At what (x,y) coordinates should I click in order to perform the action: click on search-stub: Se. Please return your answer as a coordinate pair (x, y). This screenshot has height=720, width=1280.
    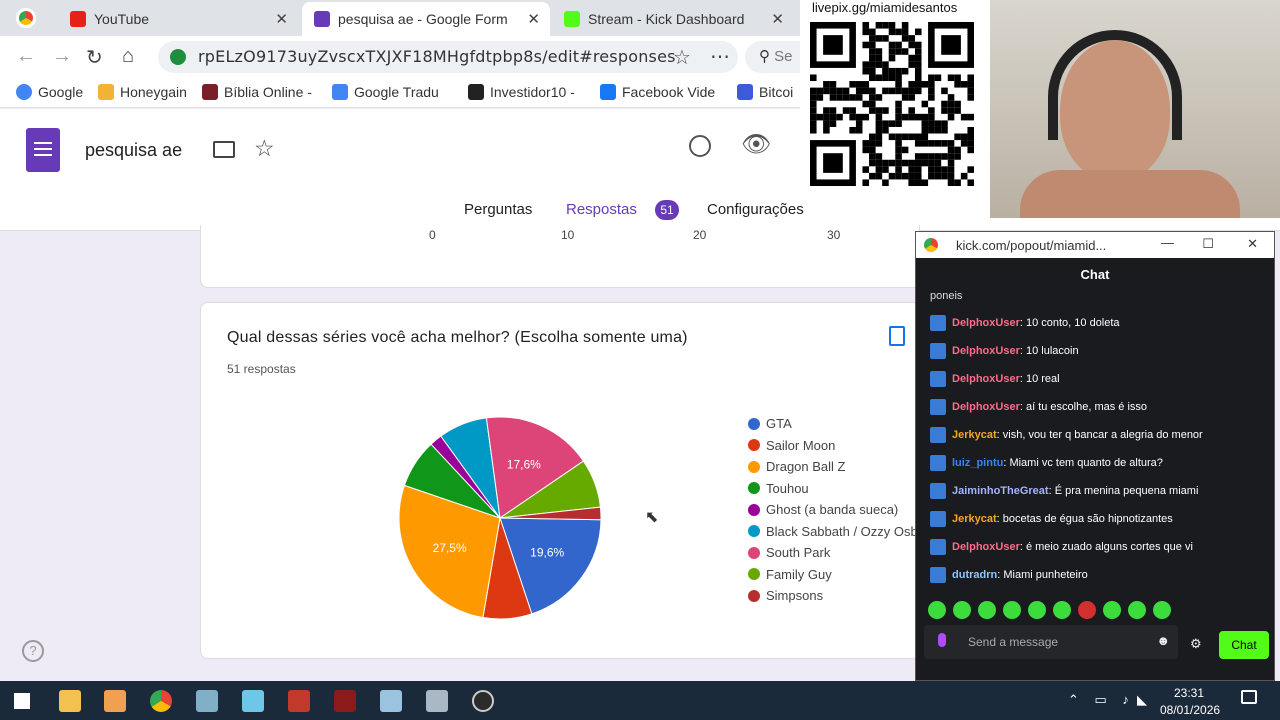
    Looking at the image, I should click on (783, 56).